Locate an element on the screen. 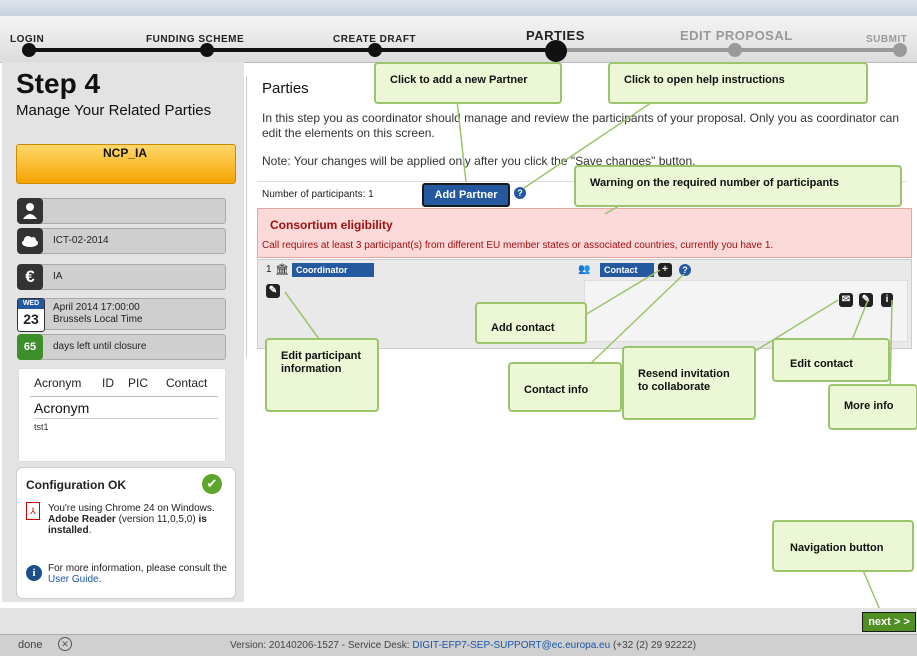 The height and width of the screenshot is (656, 917). support-email-link: DIGIT-EFP7-SEP-SUPPORT@ec.europa.eu is located at coordinates (511, 645).